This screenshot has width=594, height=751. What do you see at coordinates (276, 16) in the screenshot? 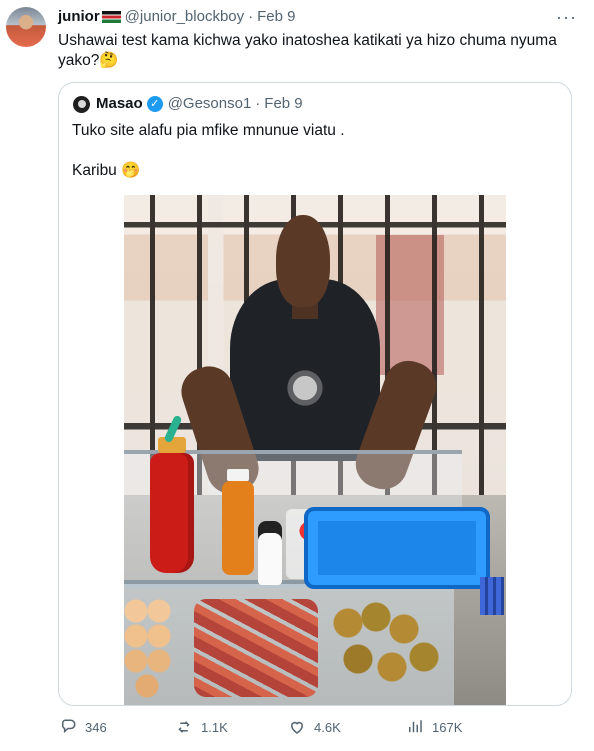
I see `tweet-date: Feb 9` at bounding box center [276, 16].